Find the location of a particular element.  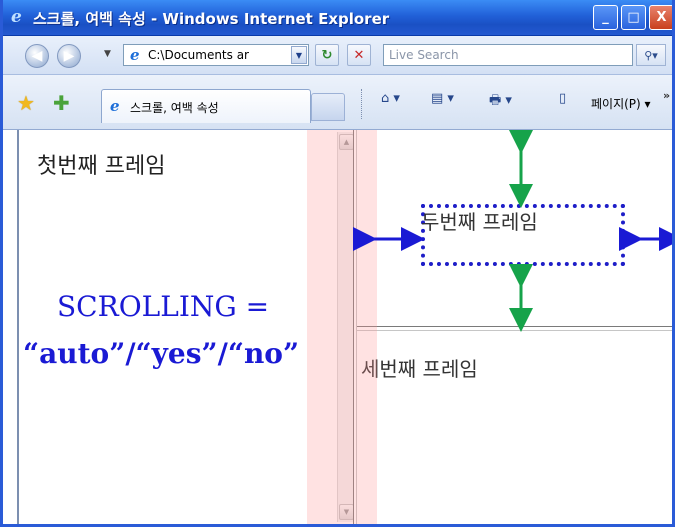

search-input: Live Search is located at coordinates (508, 55).